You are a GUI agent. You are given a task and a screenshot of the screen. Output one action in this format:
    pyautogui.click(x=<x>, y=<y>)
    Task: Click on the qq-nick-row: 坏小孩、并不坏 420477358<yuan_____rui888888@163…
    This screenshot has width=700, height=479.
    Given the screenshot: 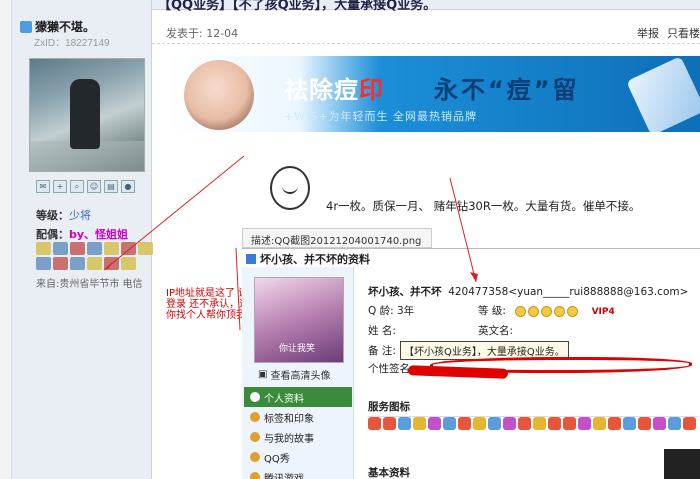 What is the action you would take?
    pyautogui.click(x=528, y=291)
    